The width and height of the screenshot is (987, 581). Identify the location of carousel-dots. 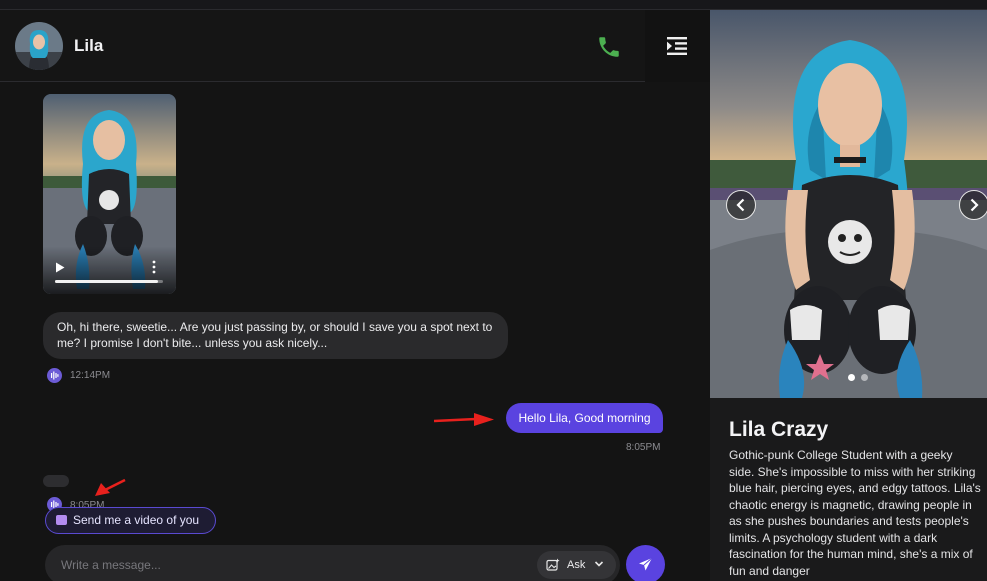
(861, 377).